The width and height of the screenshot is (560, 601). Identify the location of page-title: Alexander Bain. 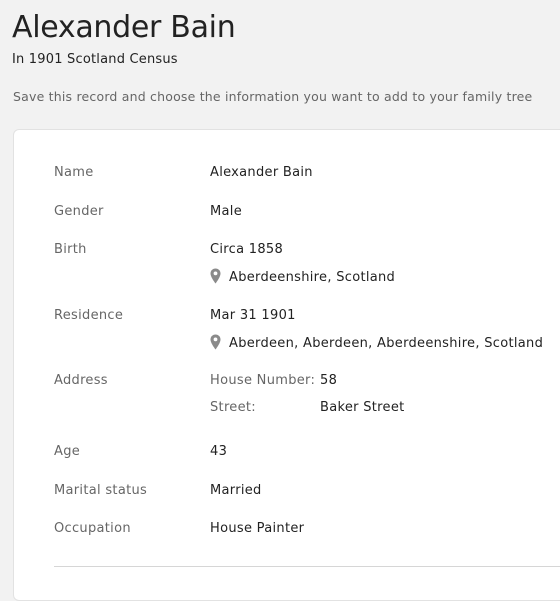
(124, 27).